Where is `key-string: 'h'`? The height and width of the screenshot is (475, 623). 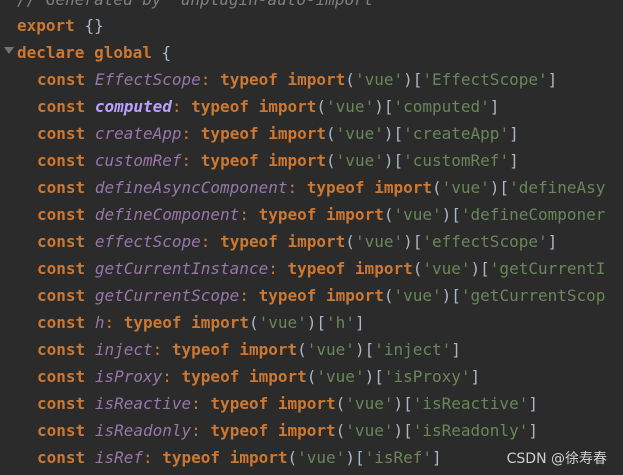
key-string: 'h' is located at coordinates (340, 322).